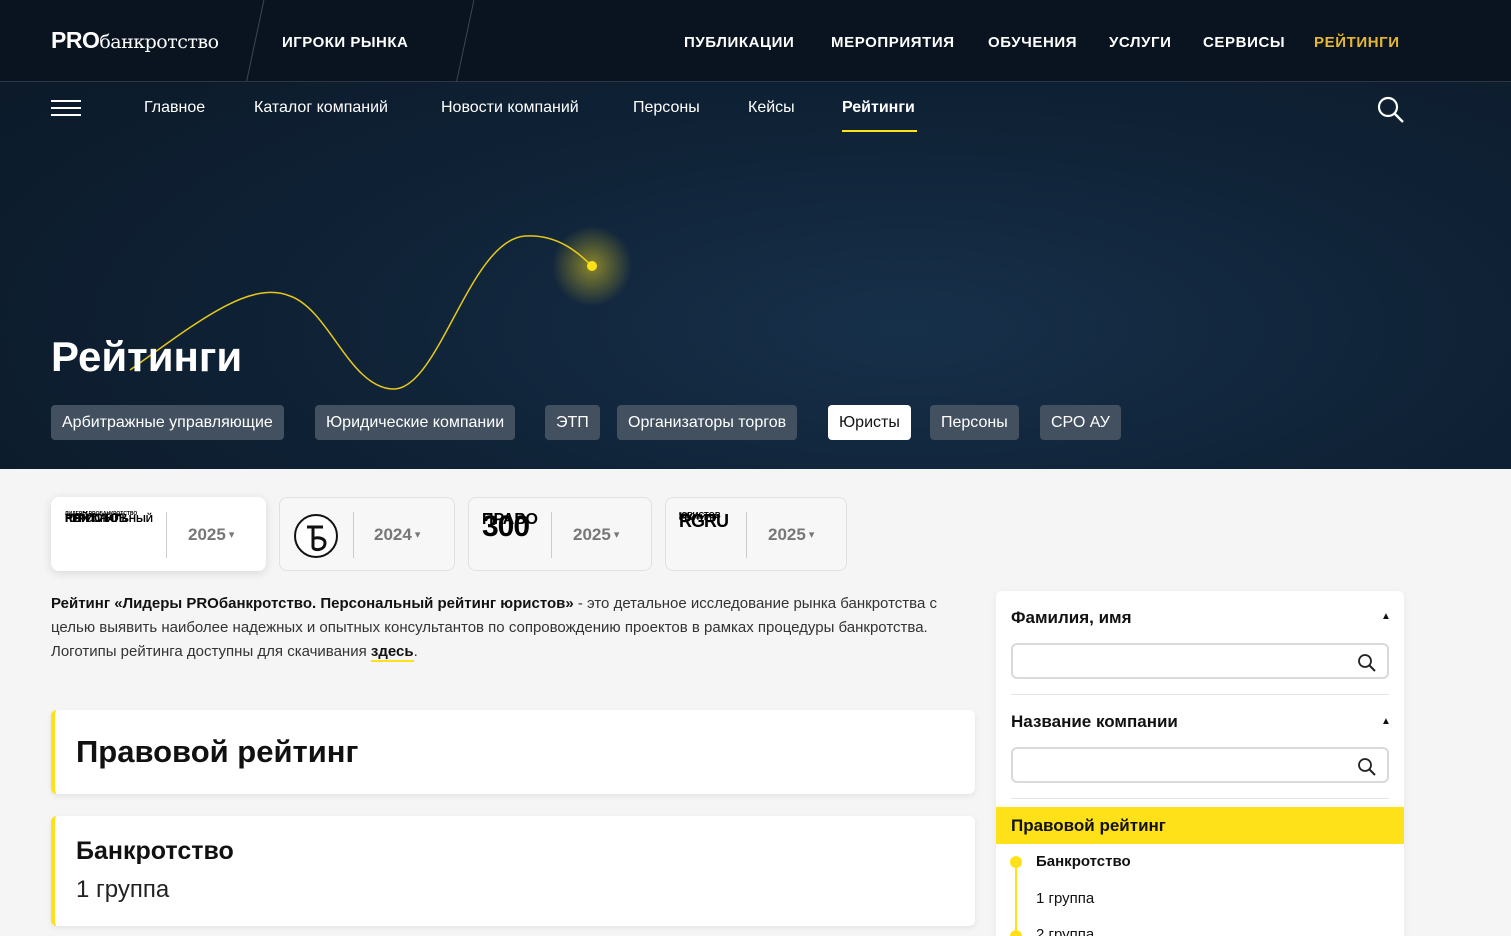 Image resolution: width=1511 pixels, height=936 pixels. I want to click on market-players-link: ИГРОКИ РЫНКА, so click(345, 42).